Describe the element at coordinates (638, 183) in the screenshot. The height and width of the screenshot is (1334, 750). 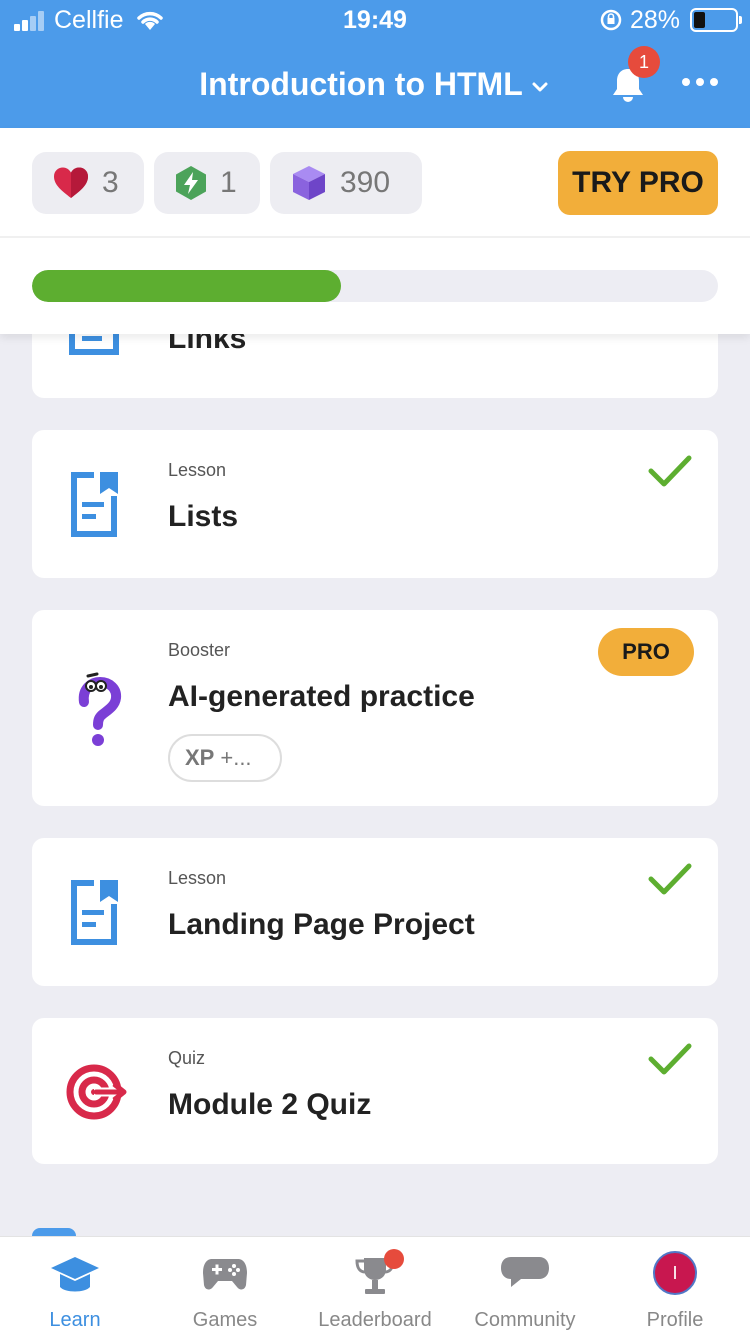
I see `try-pro-button: TRY PRO` at that location.